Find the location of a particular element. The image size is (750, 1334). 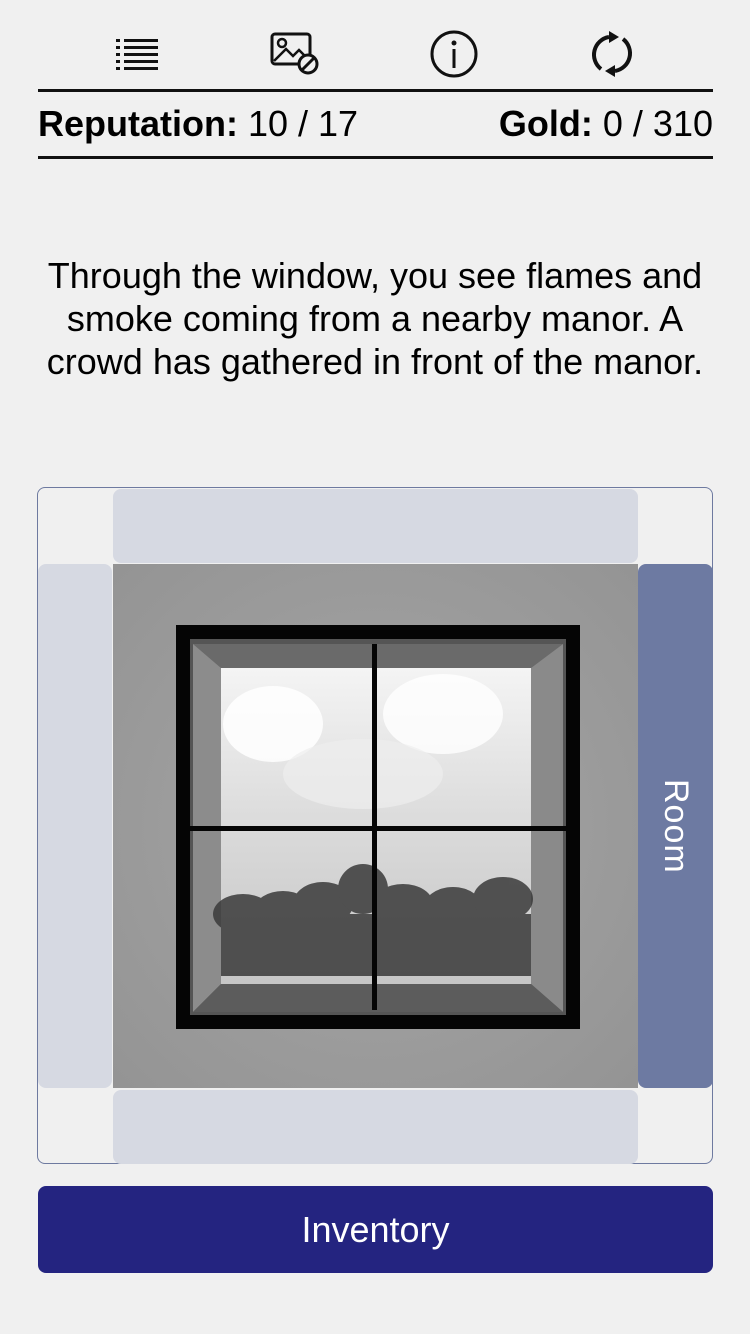

list-icon is located at coordinates (137, 54).